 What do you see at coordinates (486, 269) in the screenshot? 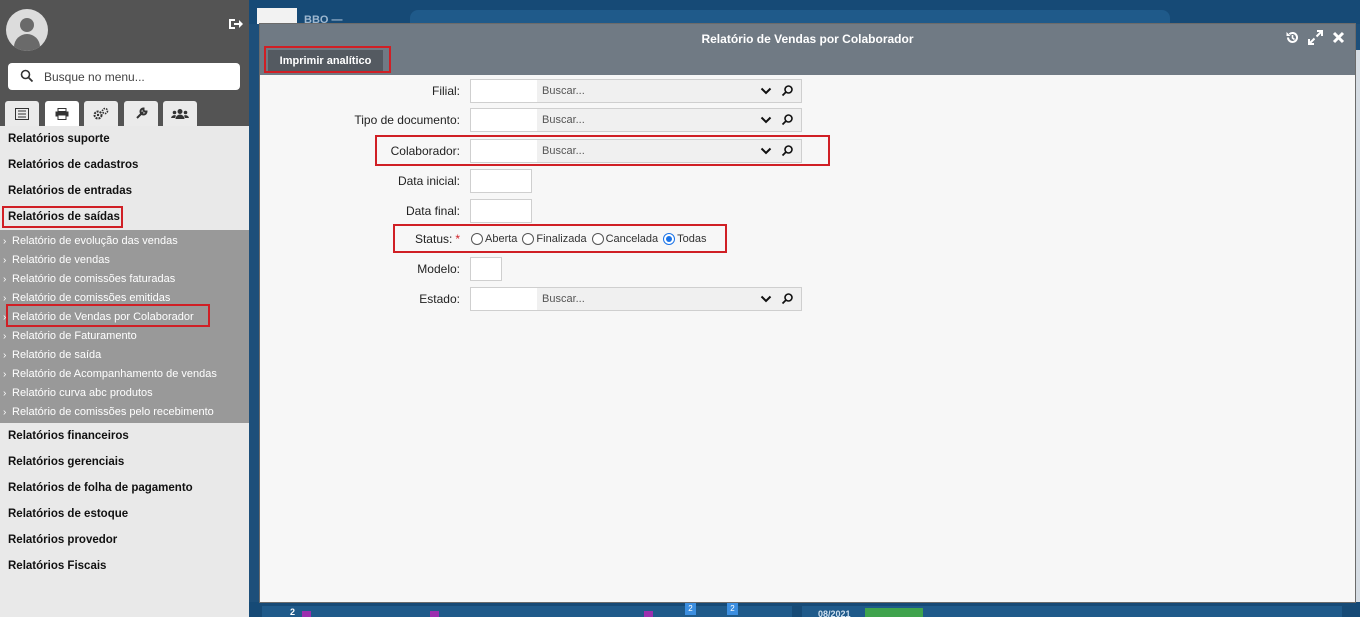
I see `modelo-input` at bounding box center [486, 269].